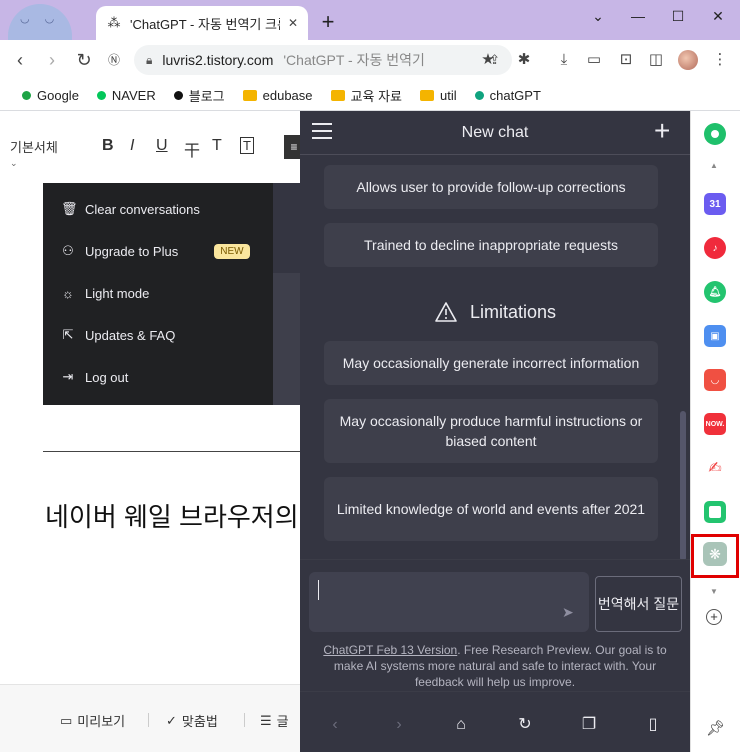  What do you see at coordinates (438, 95) in the screenshot?
I see `bookmark-util: util` at bounding box center [438, 95].